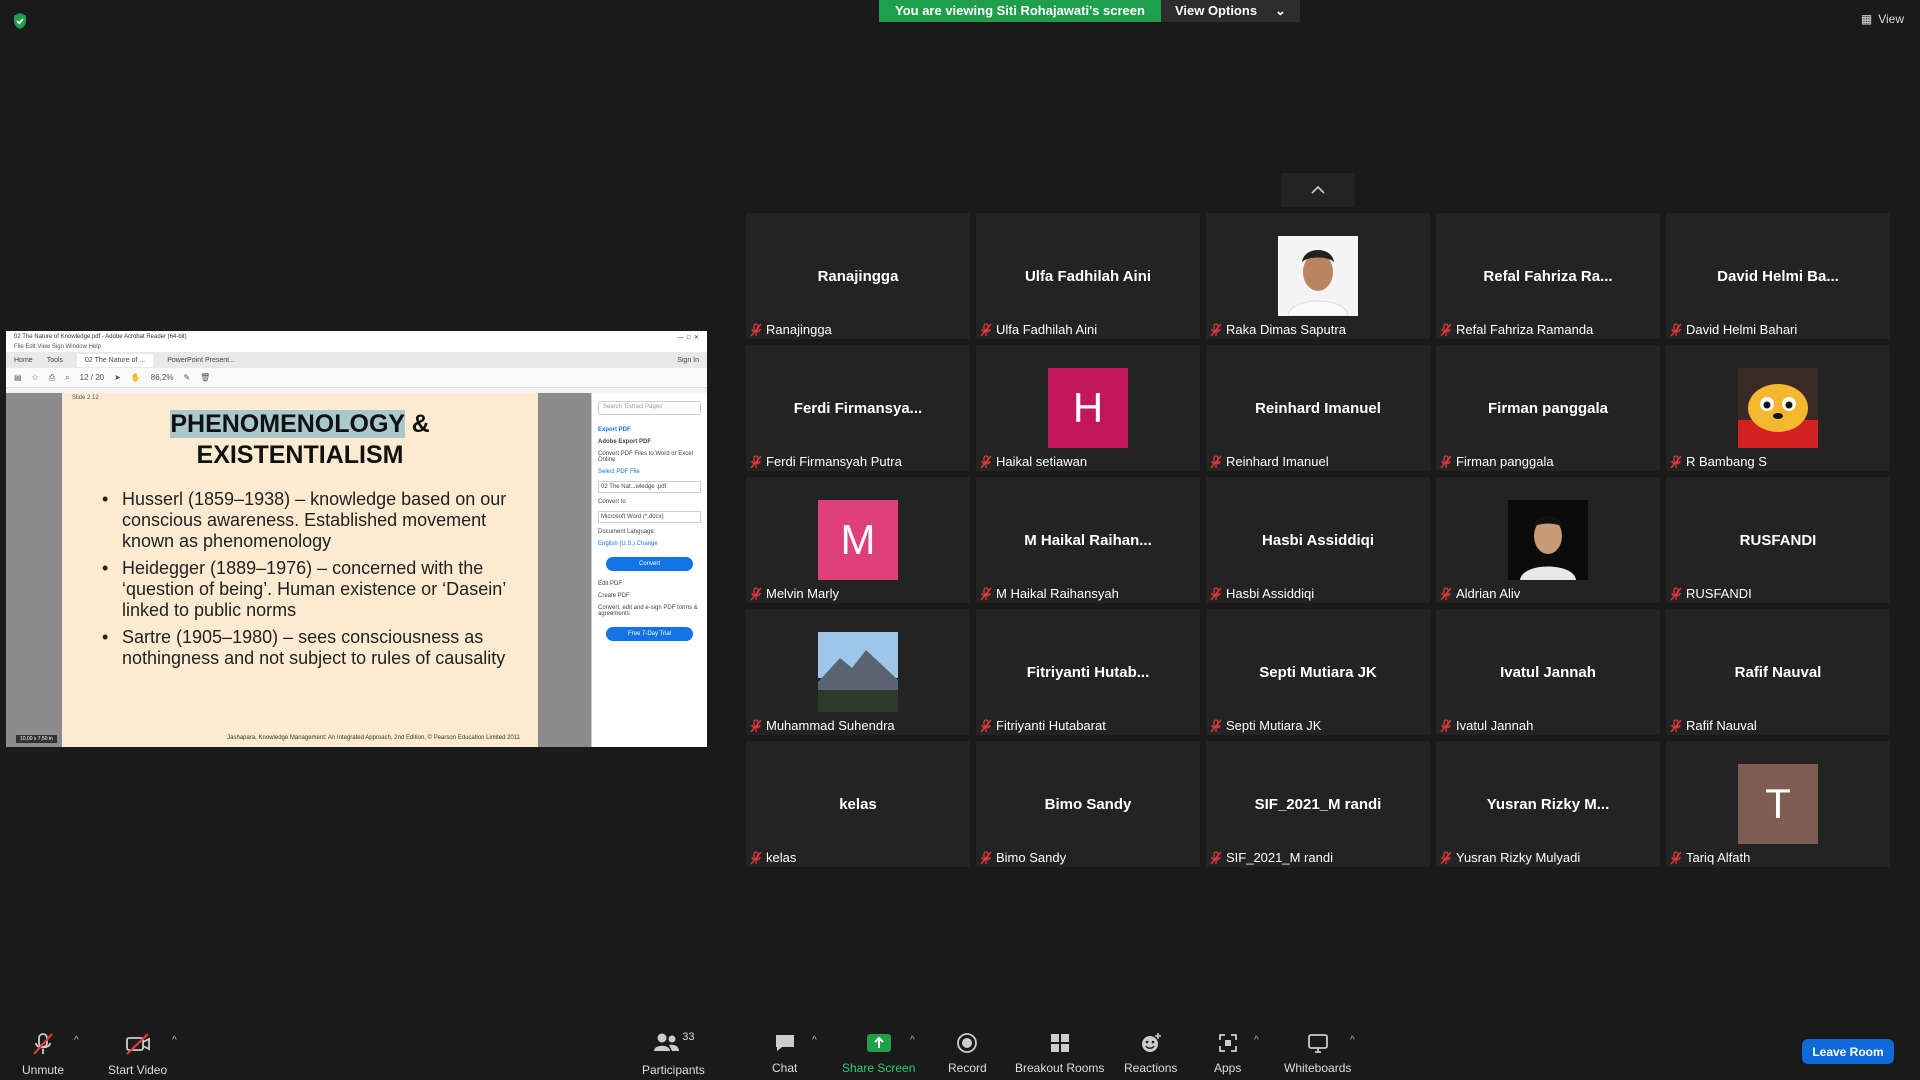 Image resolution: width=1920 pixels, height=1080 pixels. What do you see at coordinates (1548, 540) in the screenshot?
I see `participant-tile: Aldrian Aliv` at bounding box center [1548, 540].